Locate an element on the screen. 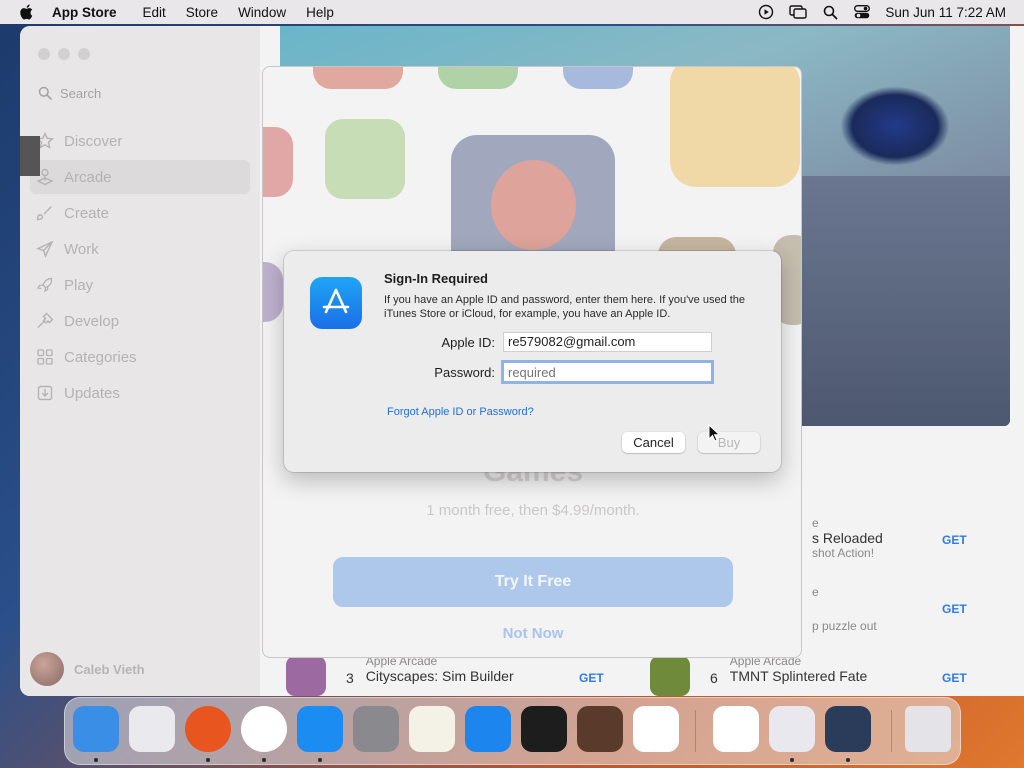  dock-chrome-icon is located at coordinates (264, 729).